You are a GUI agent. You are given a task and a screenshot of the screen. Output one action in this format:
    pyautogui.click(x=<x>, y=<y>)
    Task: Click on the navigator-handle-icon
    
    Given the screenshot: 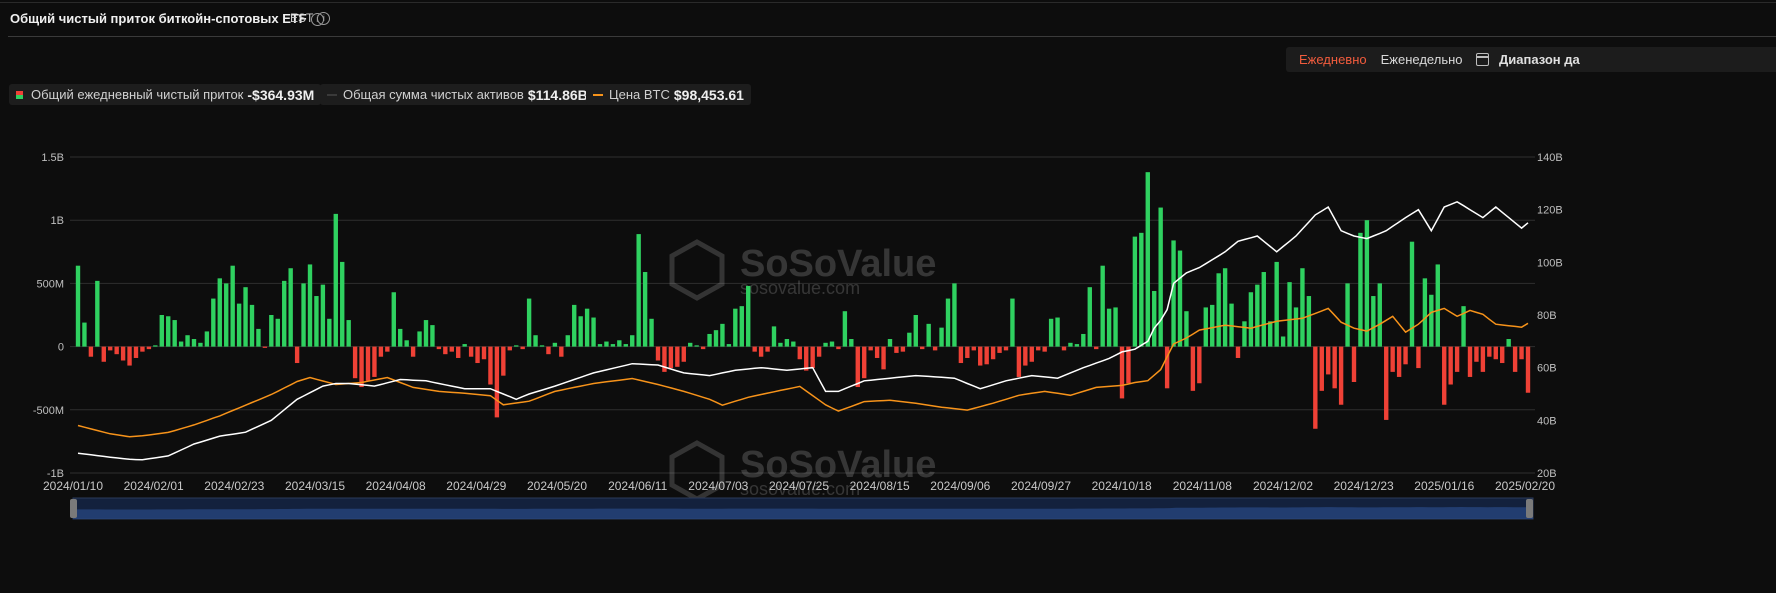 What is the action you would take?
    pyautogui.click(x=1529, y=508)
    